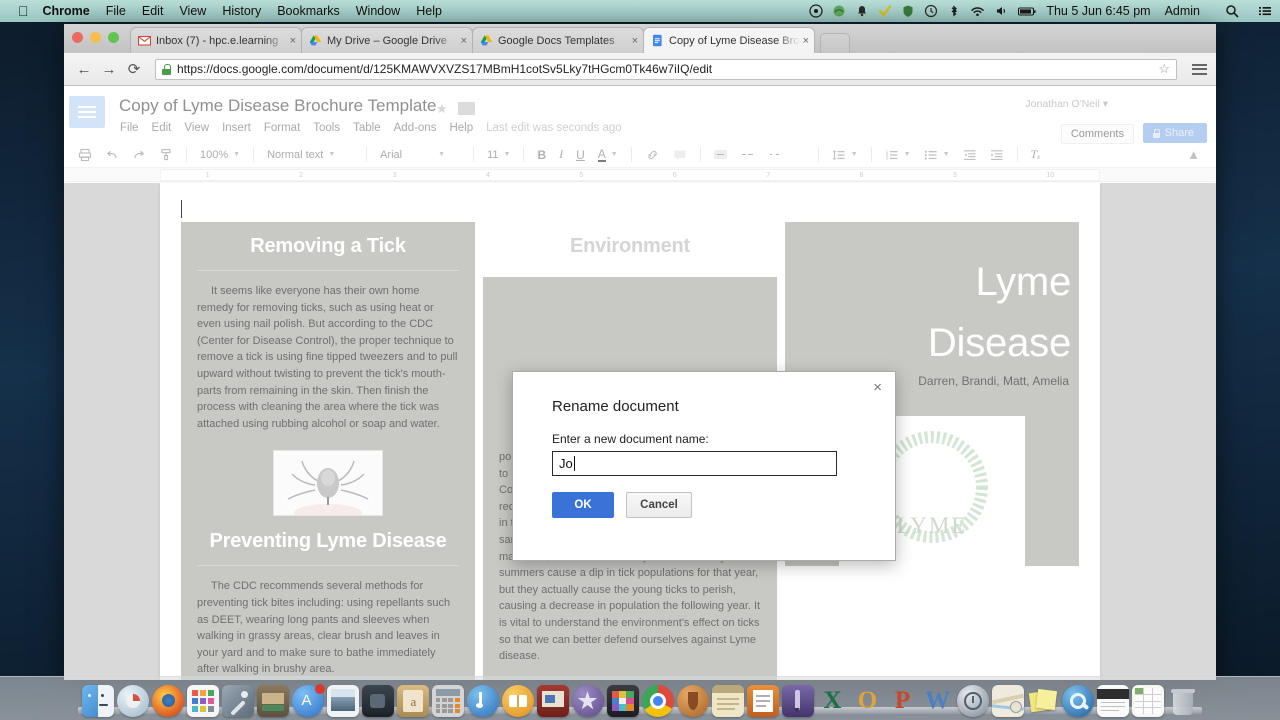 The width and height of the screenshot is (1280, 720). I want to click on back-button: ←, so click(84, 69).